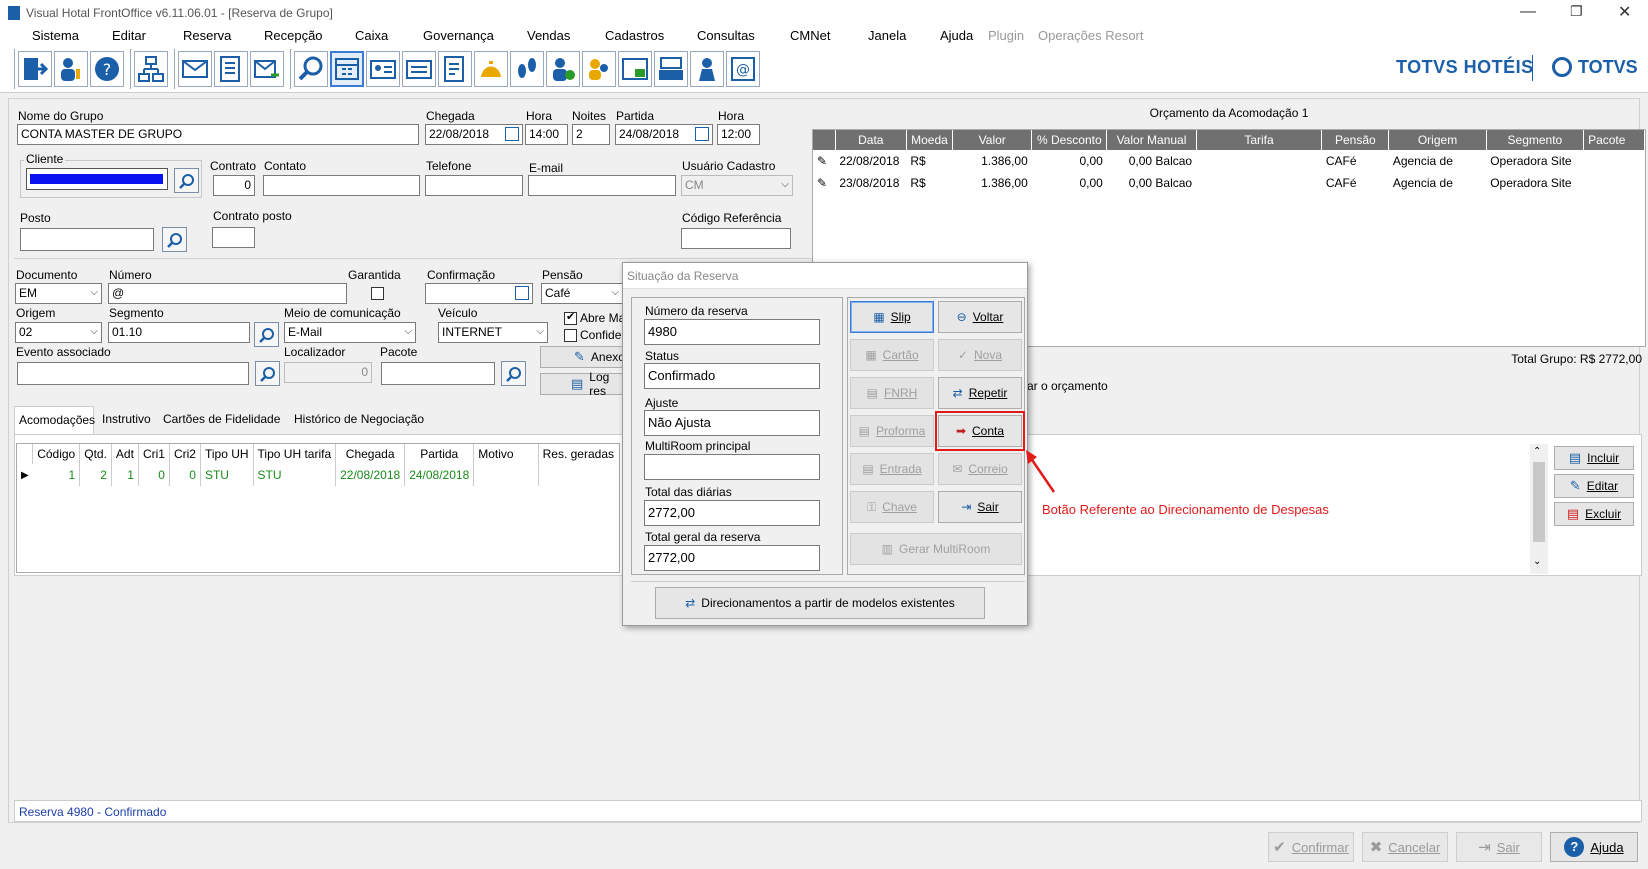  Describe the element at coordinates (570, 317) in the screenshot. I see `abre-checkbox` at that location.